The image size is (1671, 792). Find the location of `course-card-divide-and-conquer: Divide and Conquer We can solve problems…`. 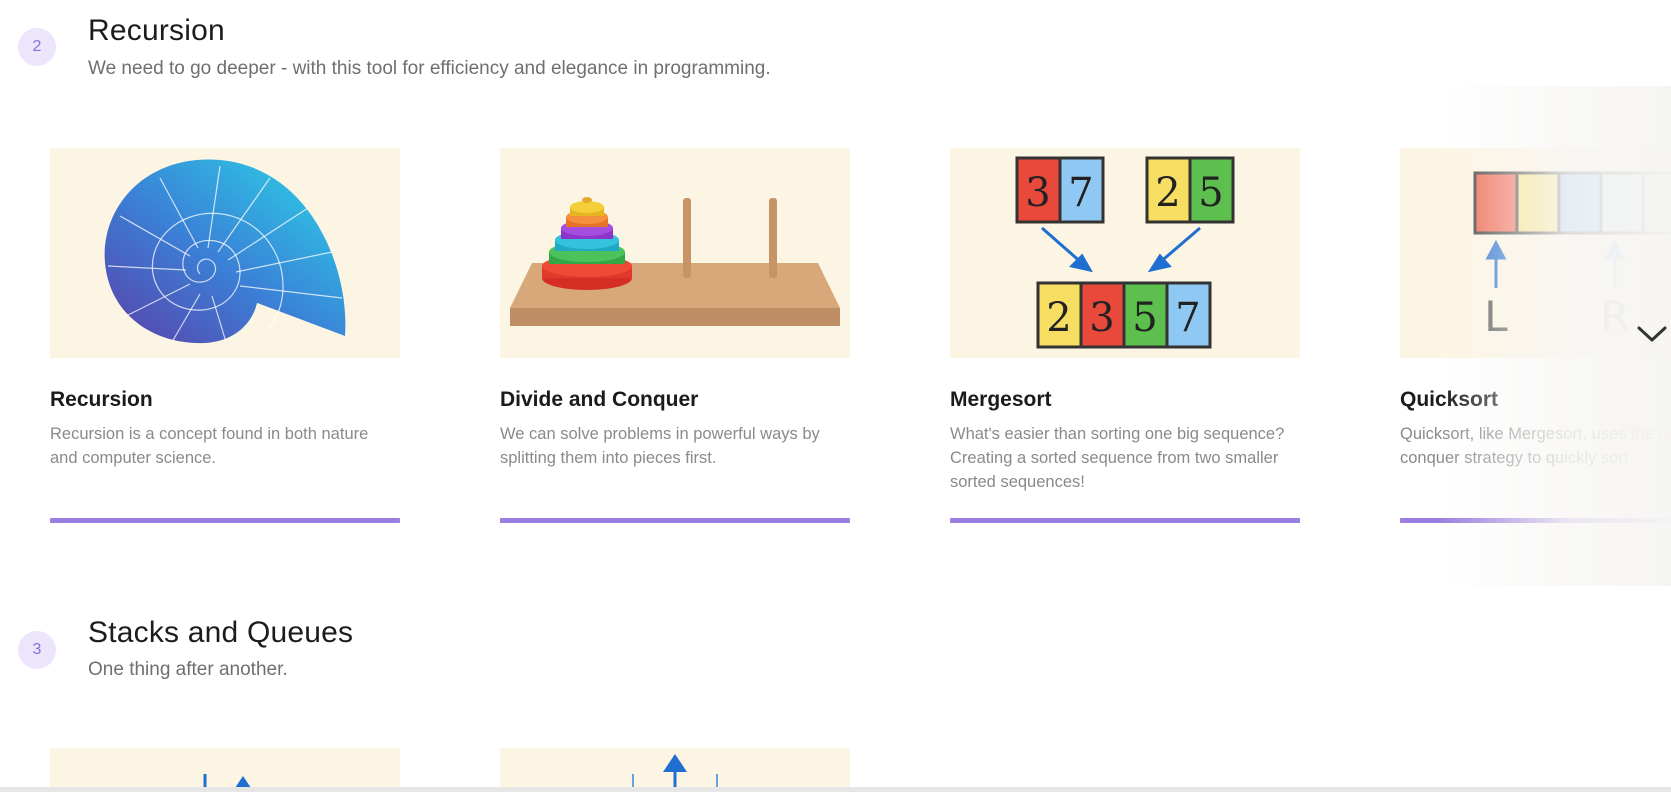

course-card-divide-and-conquer: Divide and Conquer We can solve problems… is located at coordinates (675, 335).